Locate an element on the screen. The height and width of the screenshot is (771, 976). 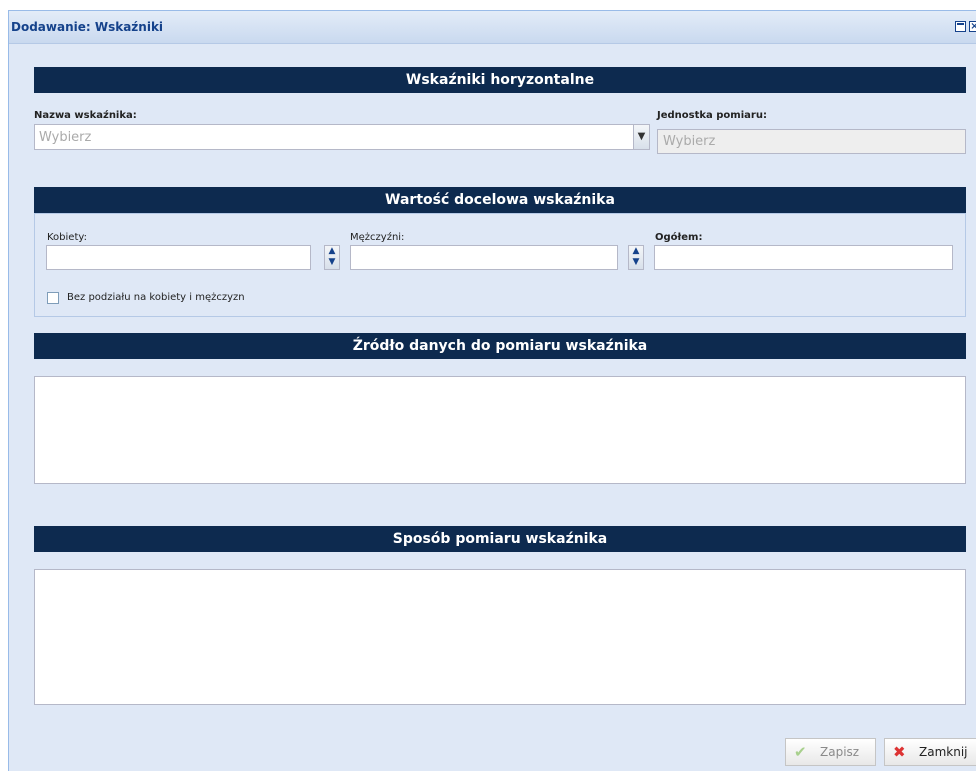
men-stepper: ▲ ▼ is located at coordinates (636, 257).